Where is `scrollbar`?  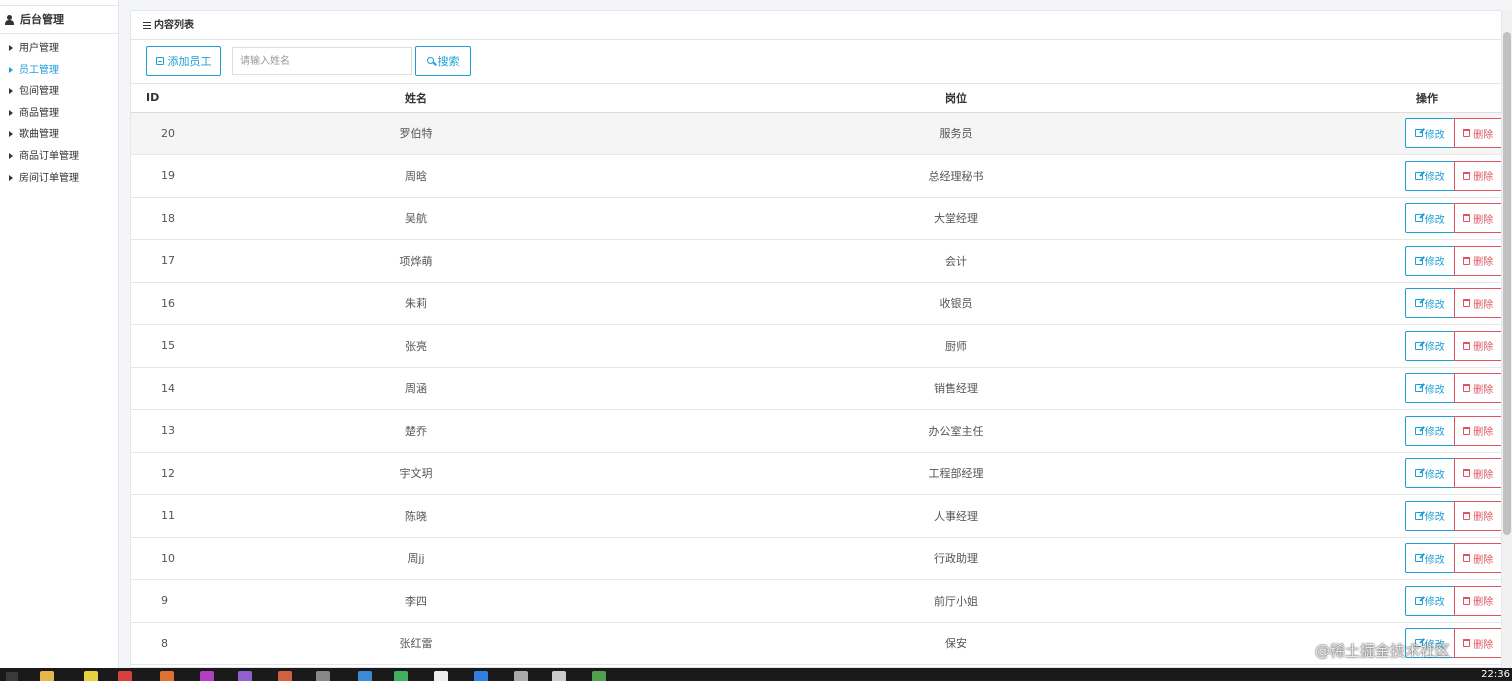
scrollbar is located at coordinates (1507, 339).